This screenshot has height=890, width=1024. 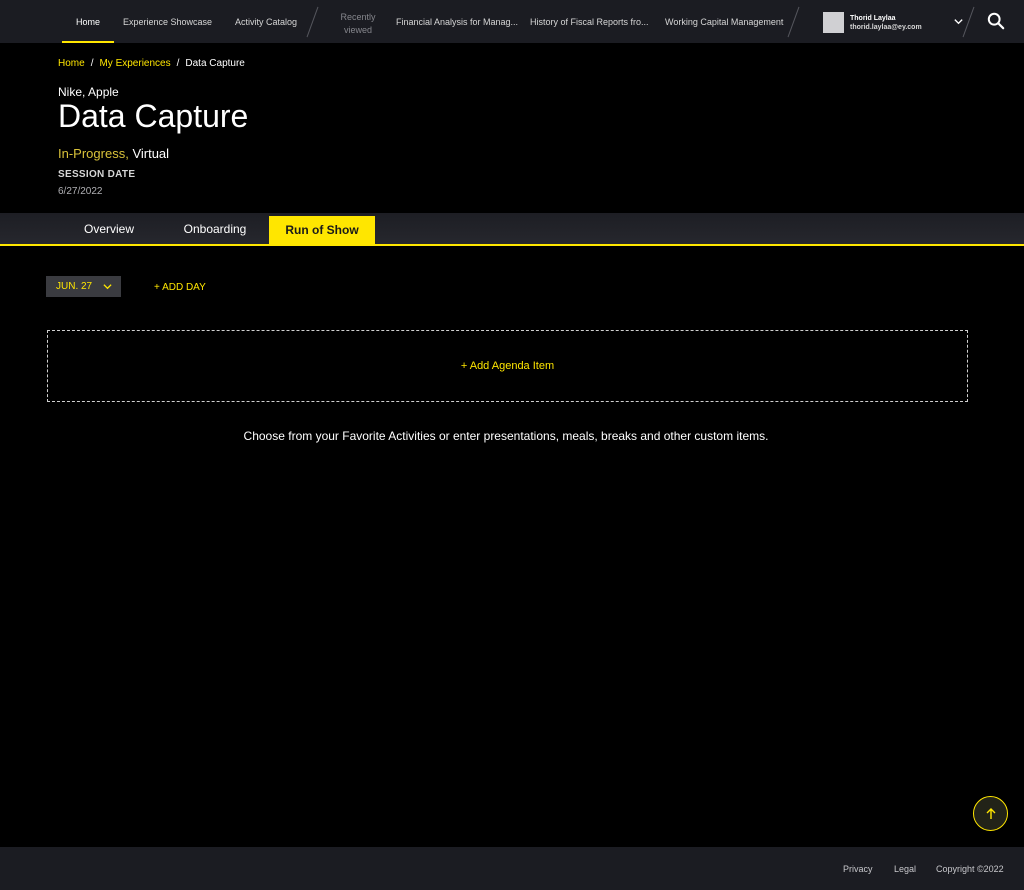 What do you see at coordinates (724, 21) in the screenshot?
I see `recent-item-working-capital: Working Capital Management` at bounding box center [724, 21].